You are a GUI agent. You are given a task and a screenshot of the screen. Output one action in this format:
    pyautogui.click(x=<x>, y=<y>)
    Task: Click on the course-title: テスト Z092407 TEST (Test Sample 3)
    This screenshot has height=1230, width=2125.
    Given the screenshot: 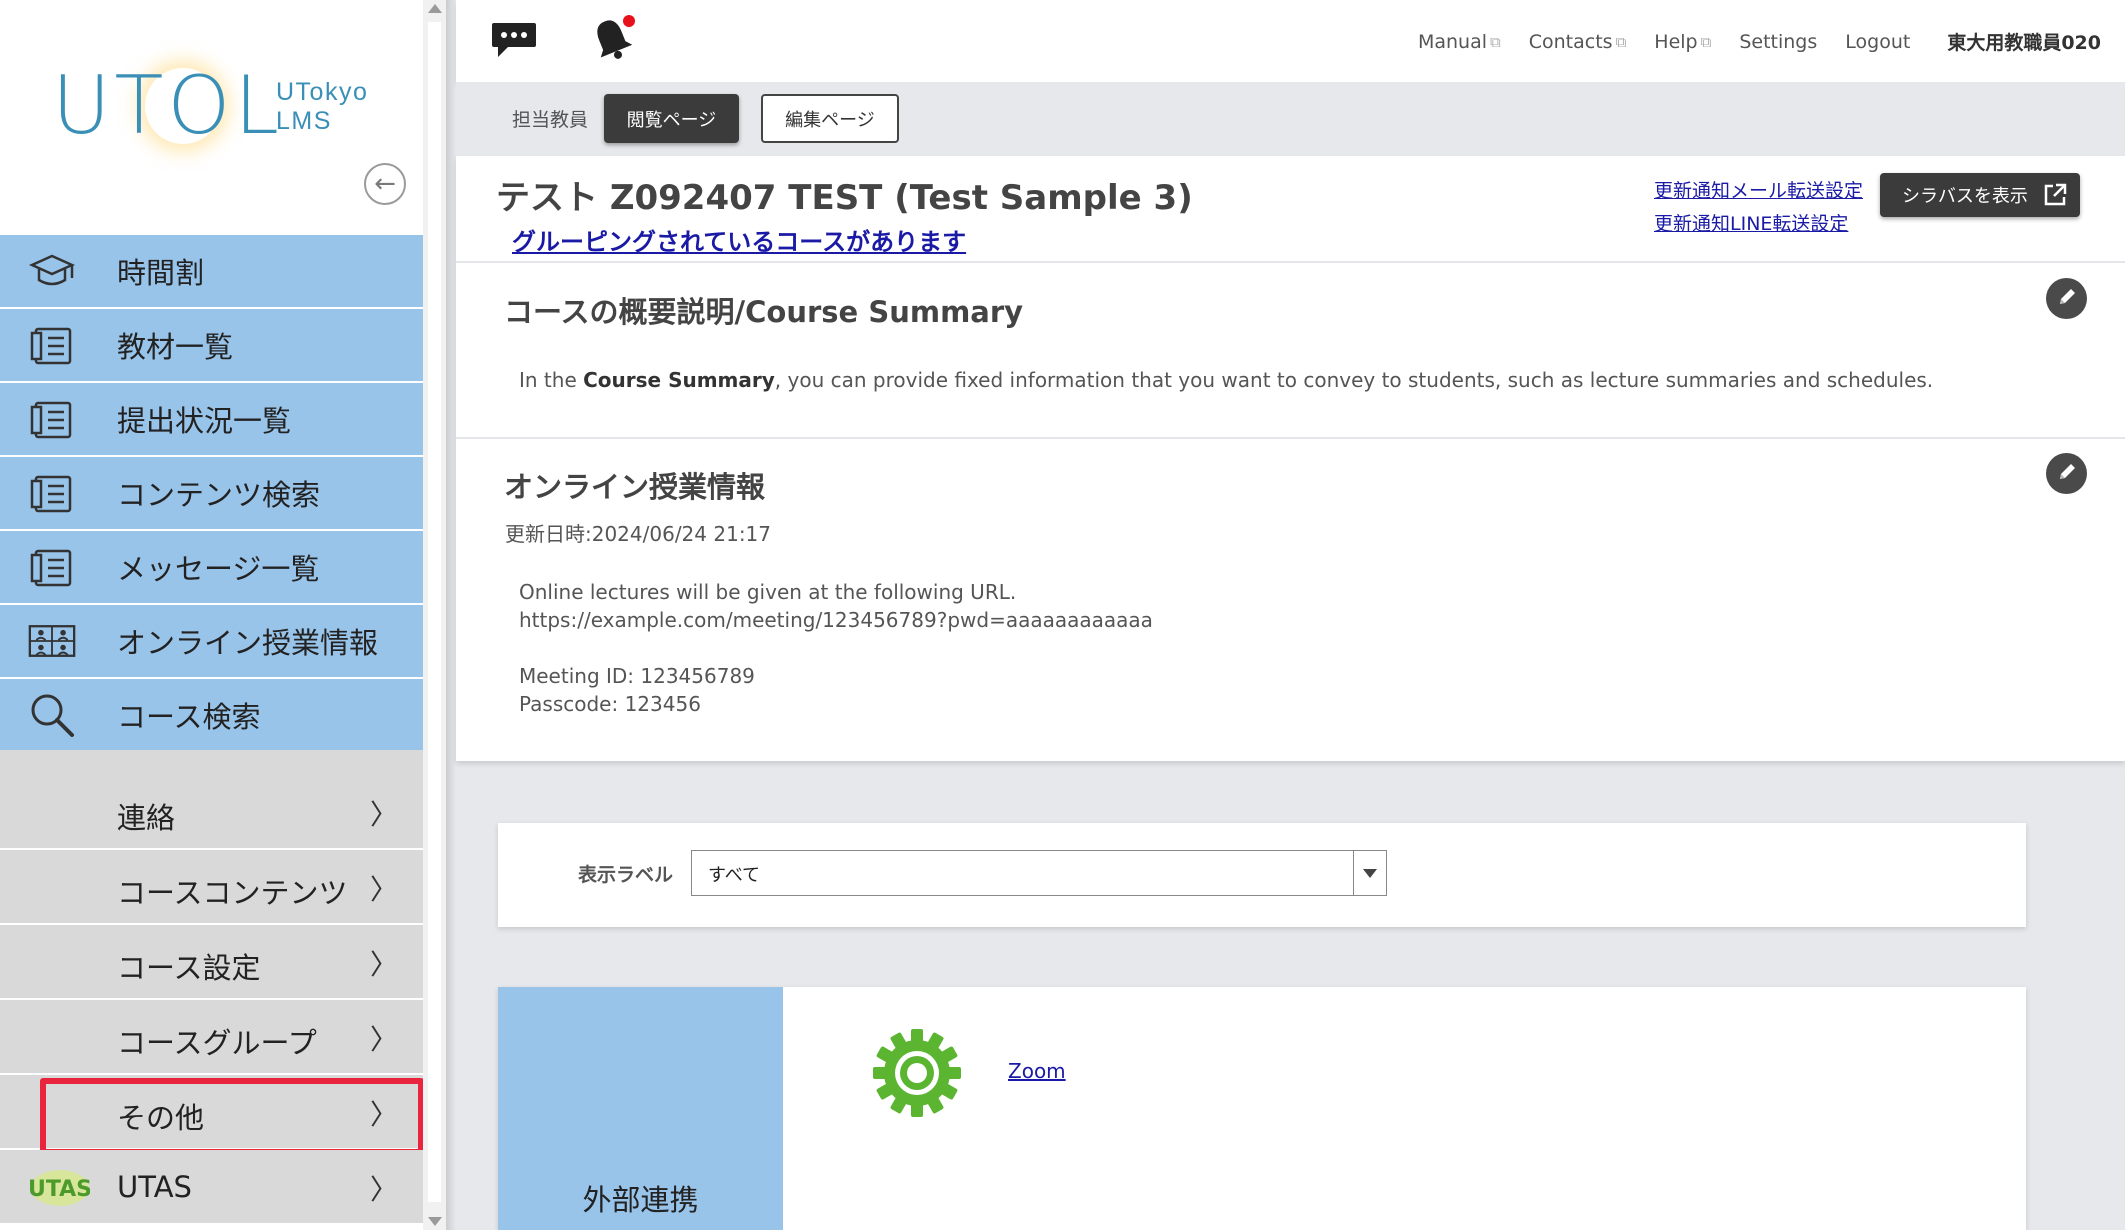 What is the action you would take?
    pyautogui.click(x=844, y=198)
    